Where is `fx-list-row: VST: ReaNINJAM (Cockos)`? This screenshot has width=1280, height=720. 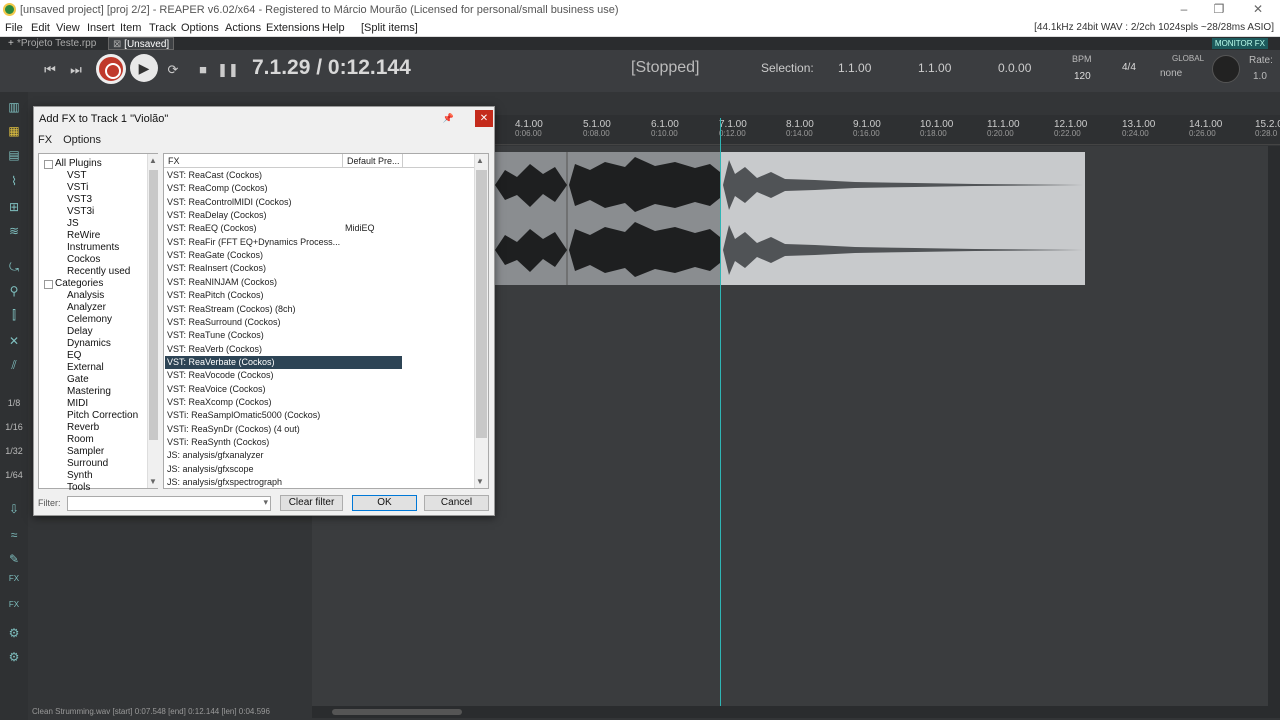 fx-list-row: VST: ReaNINJAM (Cockos) is located at coordinates (283, 282).